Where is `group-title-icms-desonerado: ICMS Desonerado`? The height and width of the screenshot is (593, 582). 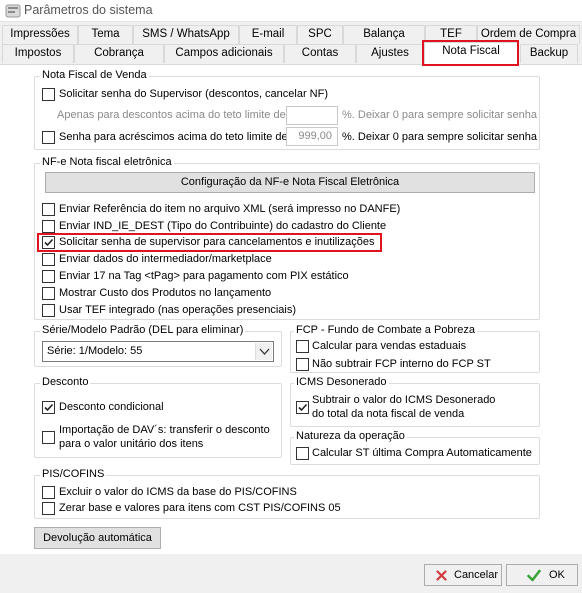 group-title-icms-desonerado: ICMS Desonerado is located at coordinates (341, 382).